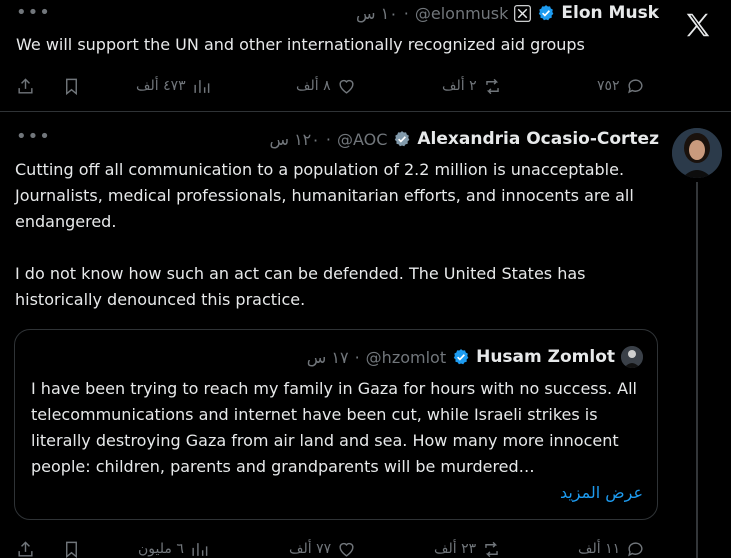  I want to click on tweet-header: Elon Musk @elonmusk · ١٠ س, so click(507, 13).